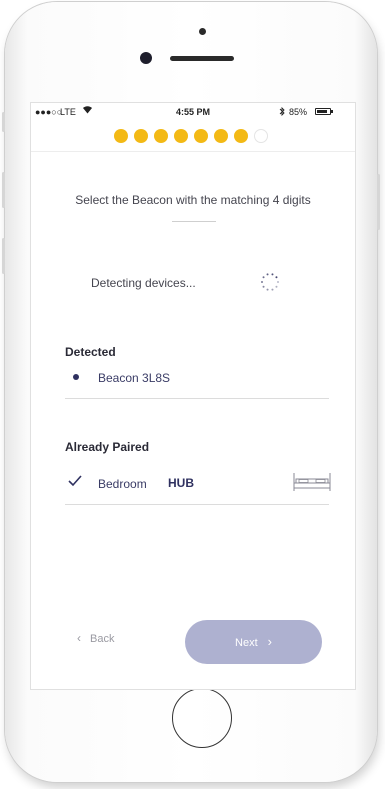 The image size is (385, 789). Describe the element at coordinates (90, 352) in the screenshot. I see `detected-title: Detected` at that location.